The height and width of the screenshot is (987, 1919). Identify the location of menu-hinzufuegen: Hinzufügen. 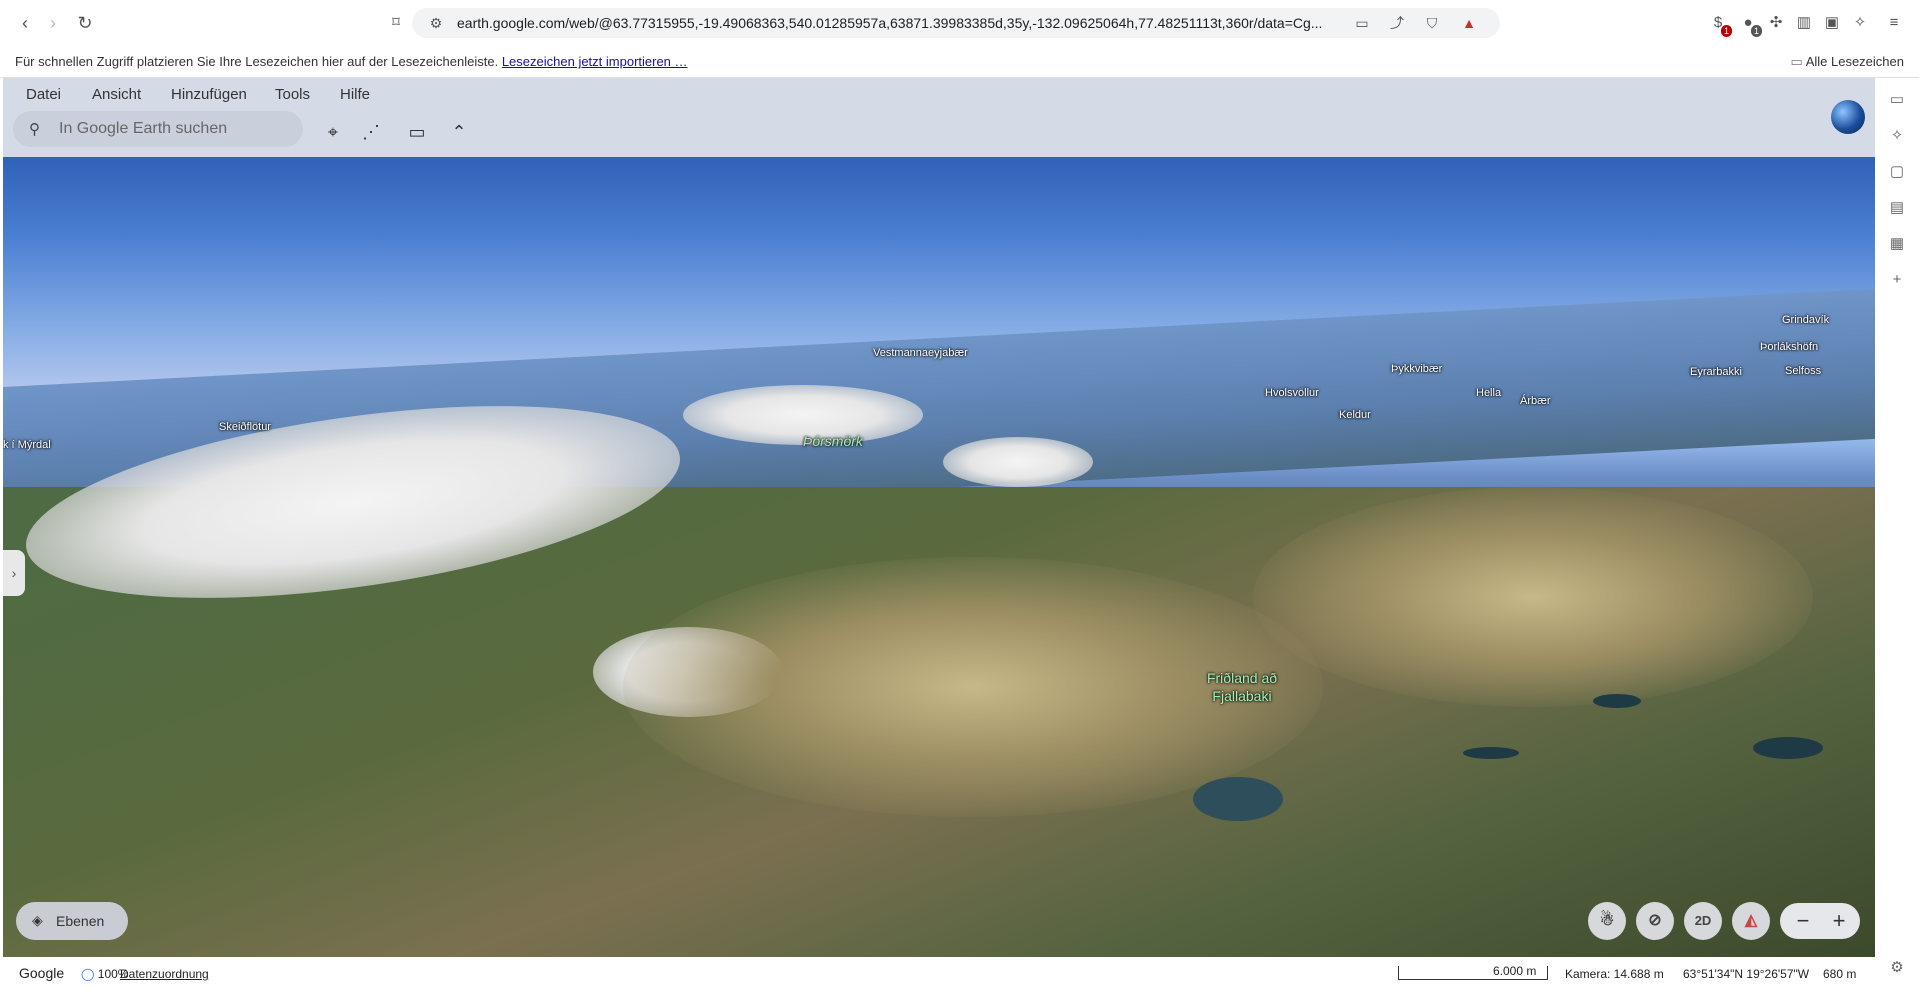
(209, 94).